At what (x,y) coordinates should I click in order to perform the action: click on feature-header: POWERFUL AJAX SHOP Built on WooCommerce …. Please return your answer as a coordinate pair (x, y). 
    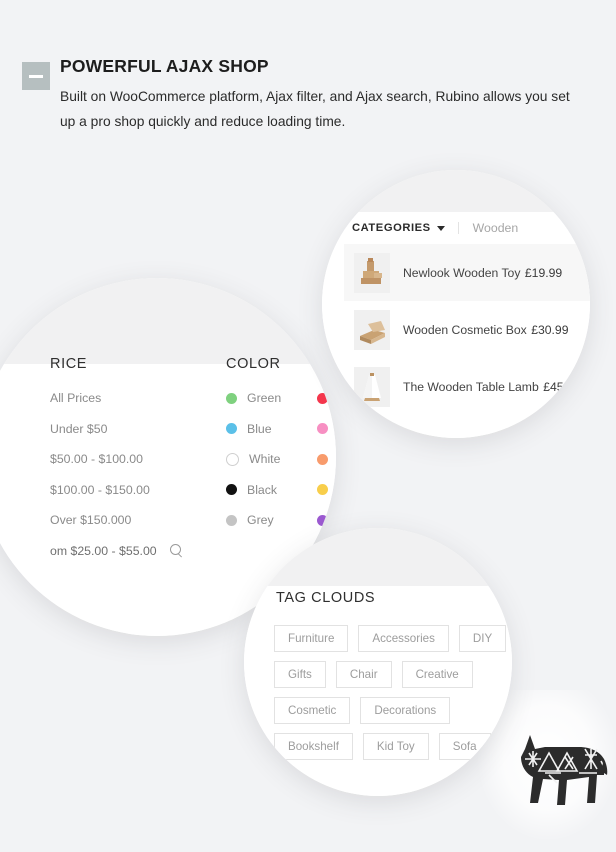
    Looking at the image, I should click on (302, 95).